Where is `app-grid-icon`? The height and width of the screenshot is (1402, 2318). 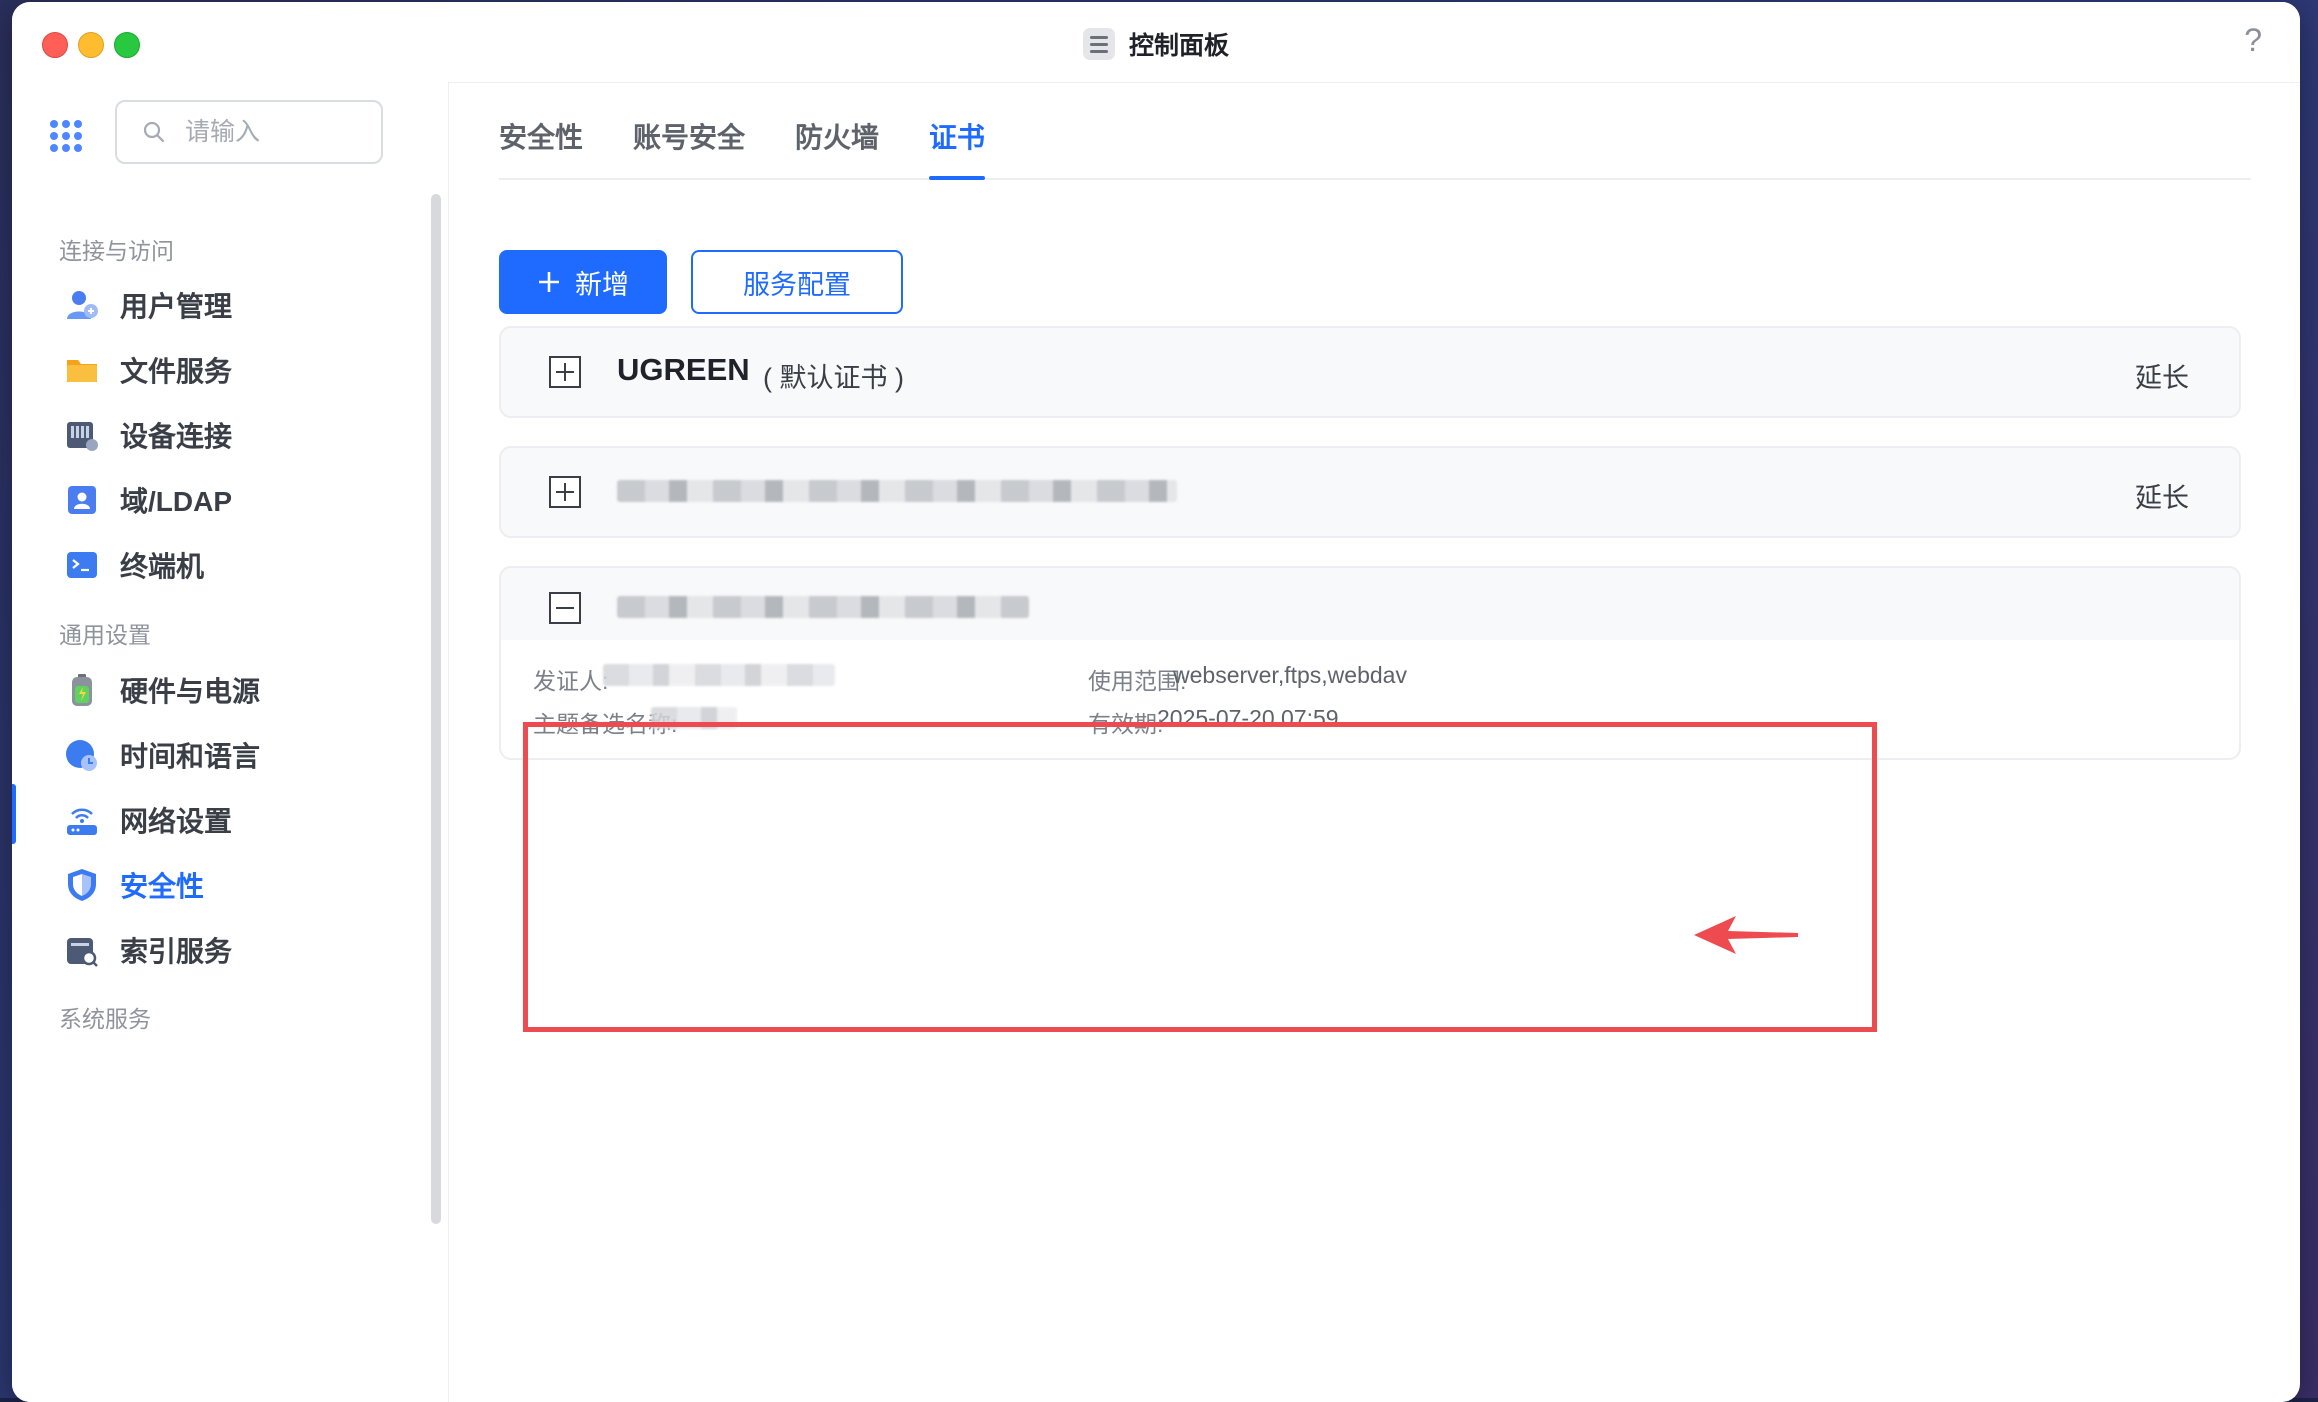
app-grid-icon is located at coordinates (66, 136).